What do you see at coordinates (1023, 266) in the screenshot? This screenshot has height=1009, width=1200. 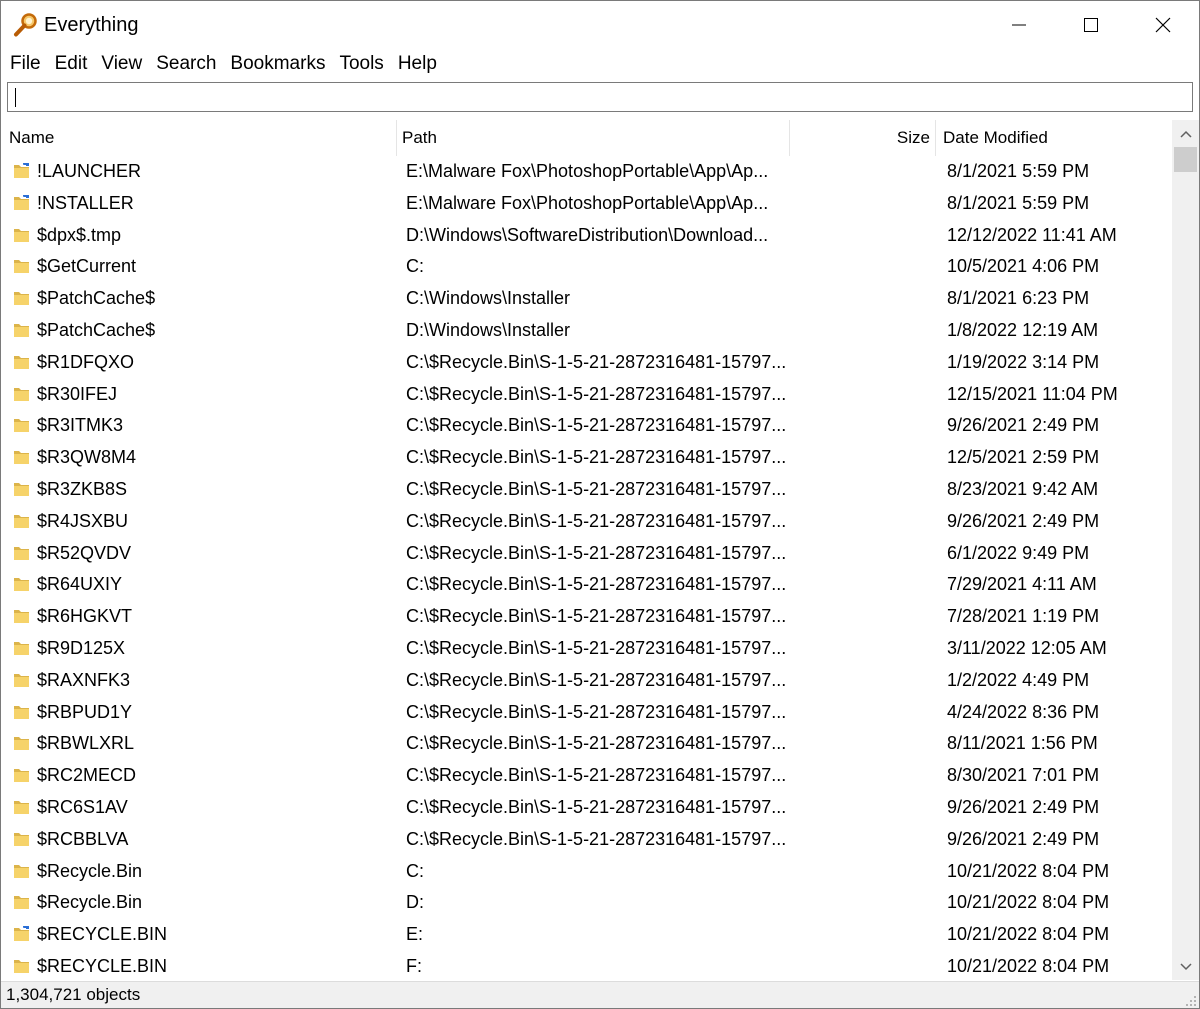 I see `result-date-modified: 10/5/2021 4:06 PM` at bounding box center [1023, 266].